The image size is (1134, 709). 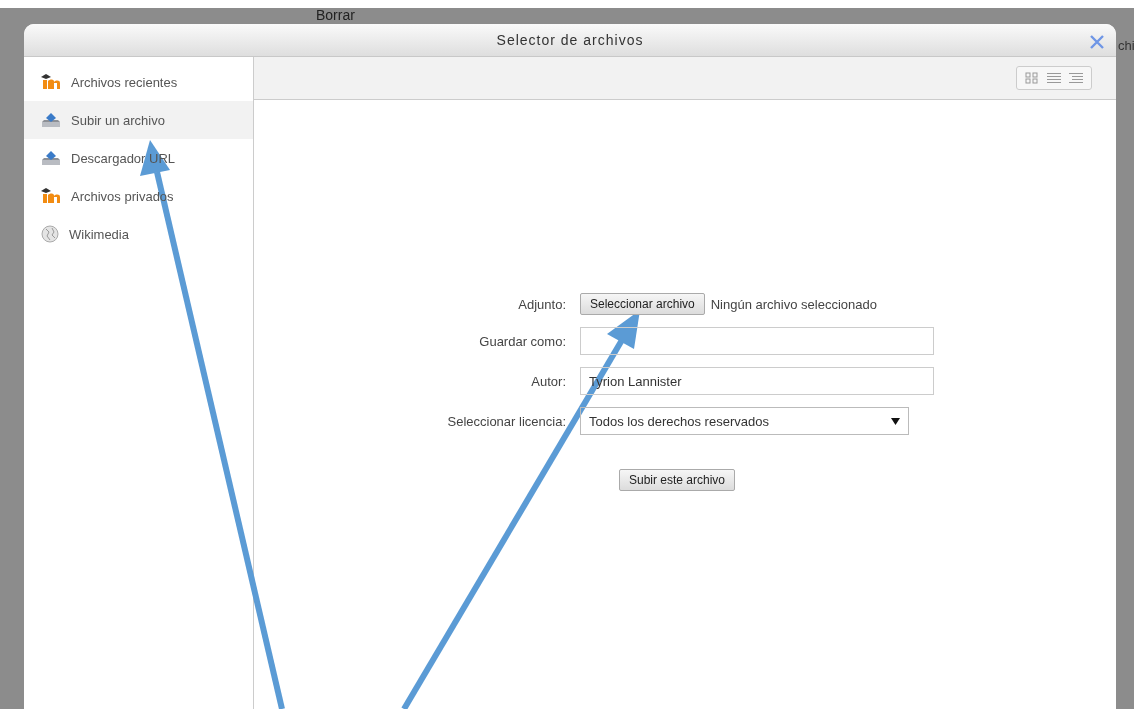 I want to click on tree-view-icon, so click(x=1076, y=78).